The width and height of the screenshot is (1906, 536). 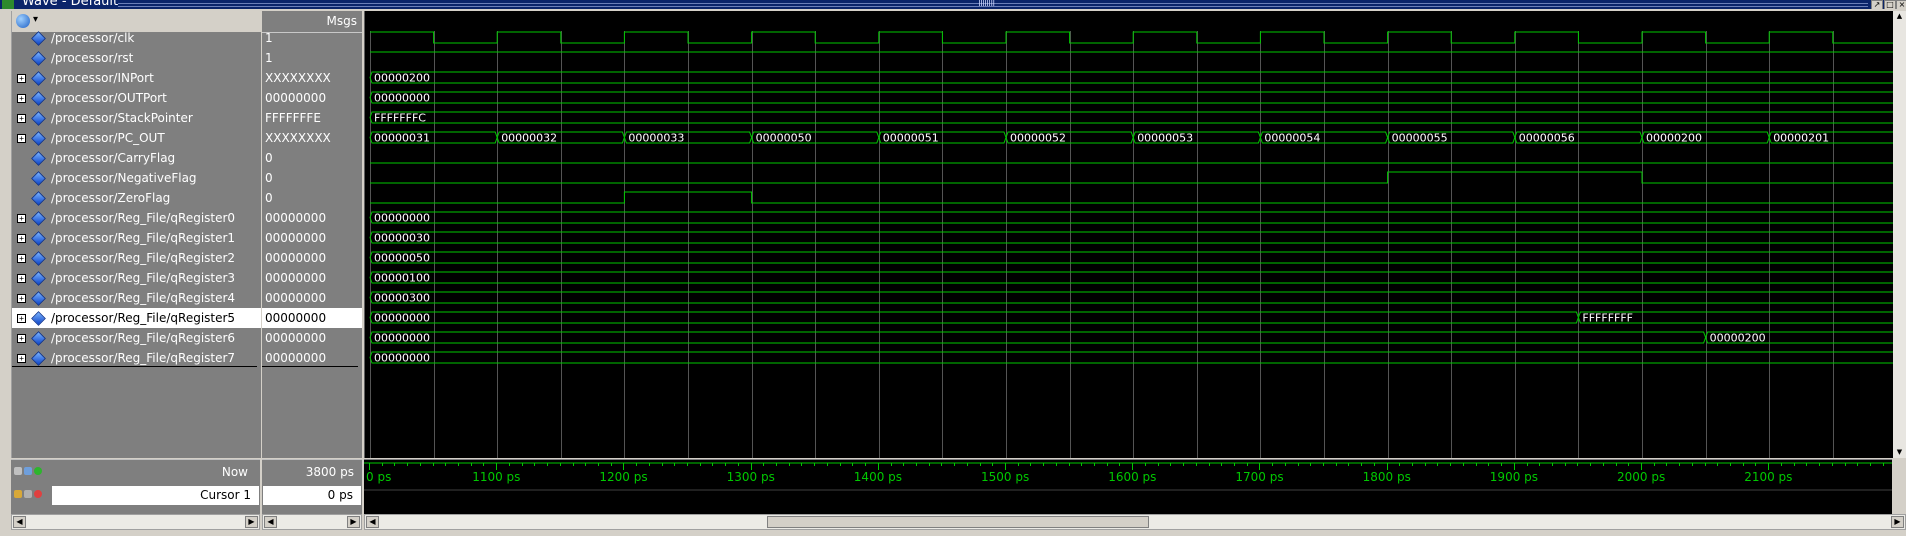 What do you see at coordinates (136, 238) in the screenshot?
I see `signal-row: + /processor/Reg_File/qRegister1` at bounding box center [136, 238].